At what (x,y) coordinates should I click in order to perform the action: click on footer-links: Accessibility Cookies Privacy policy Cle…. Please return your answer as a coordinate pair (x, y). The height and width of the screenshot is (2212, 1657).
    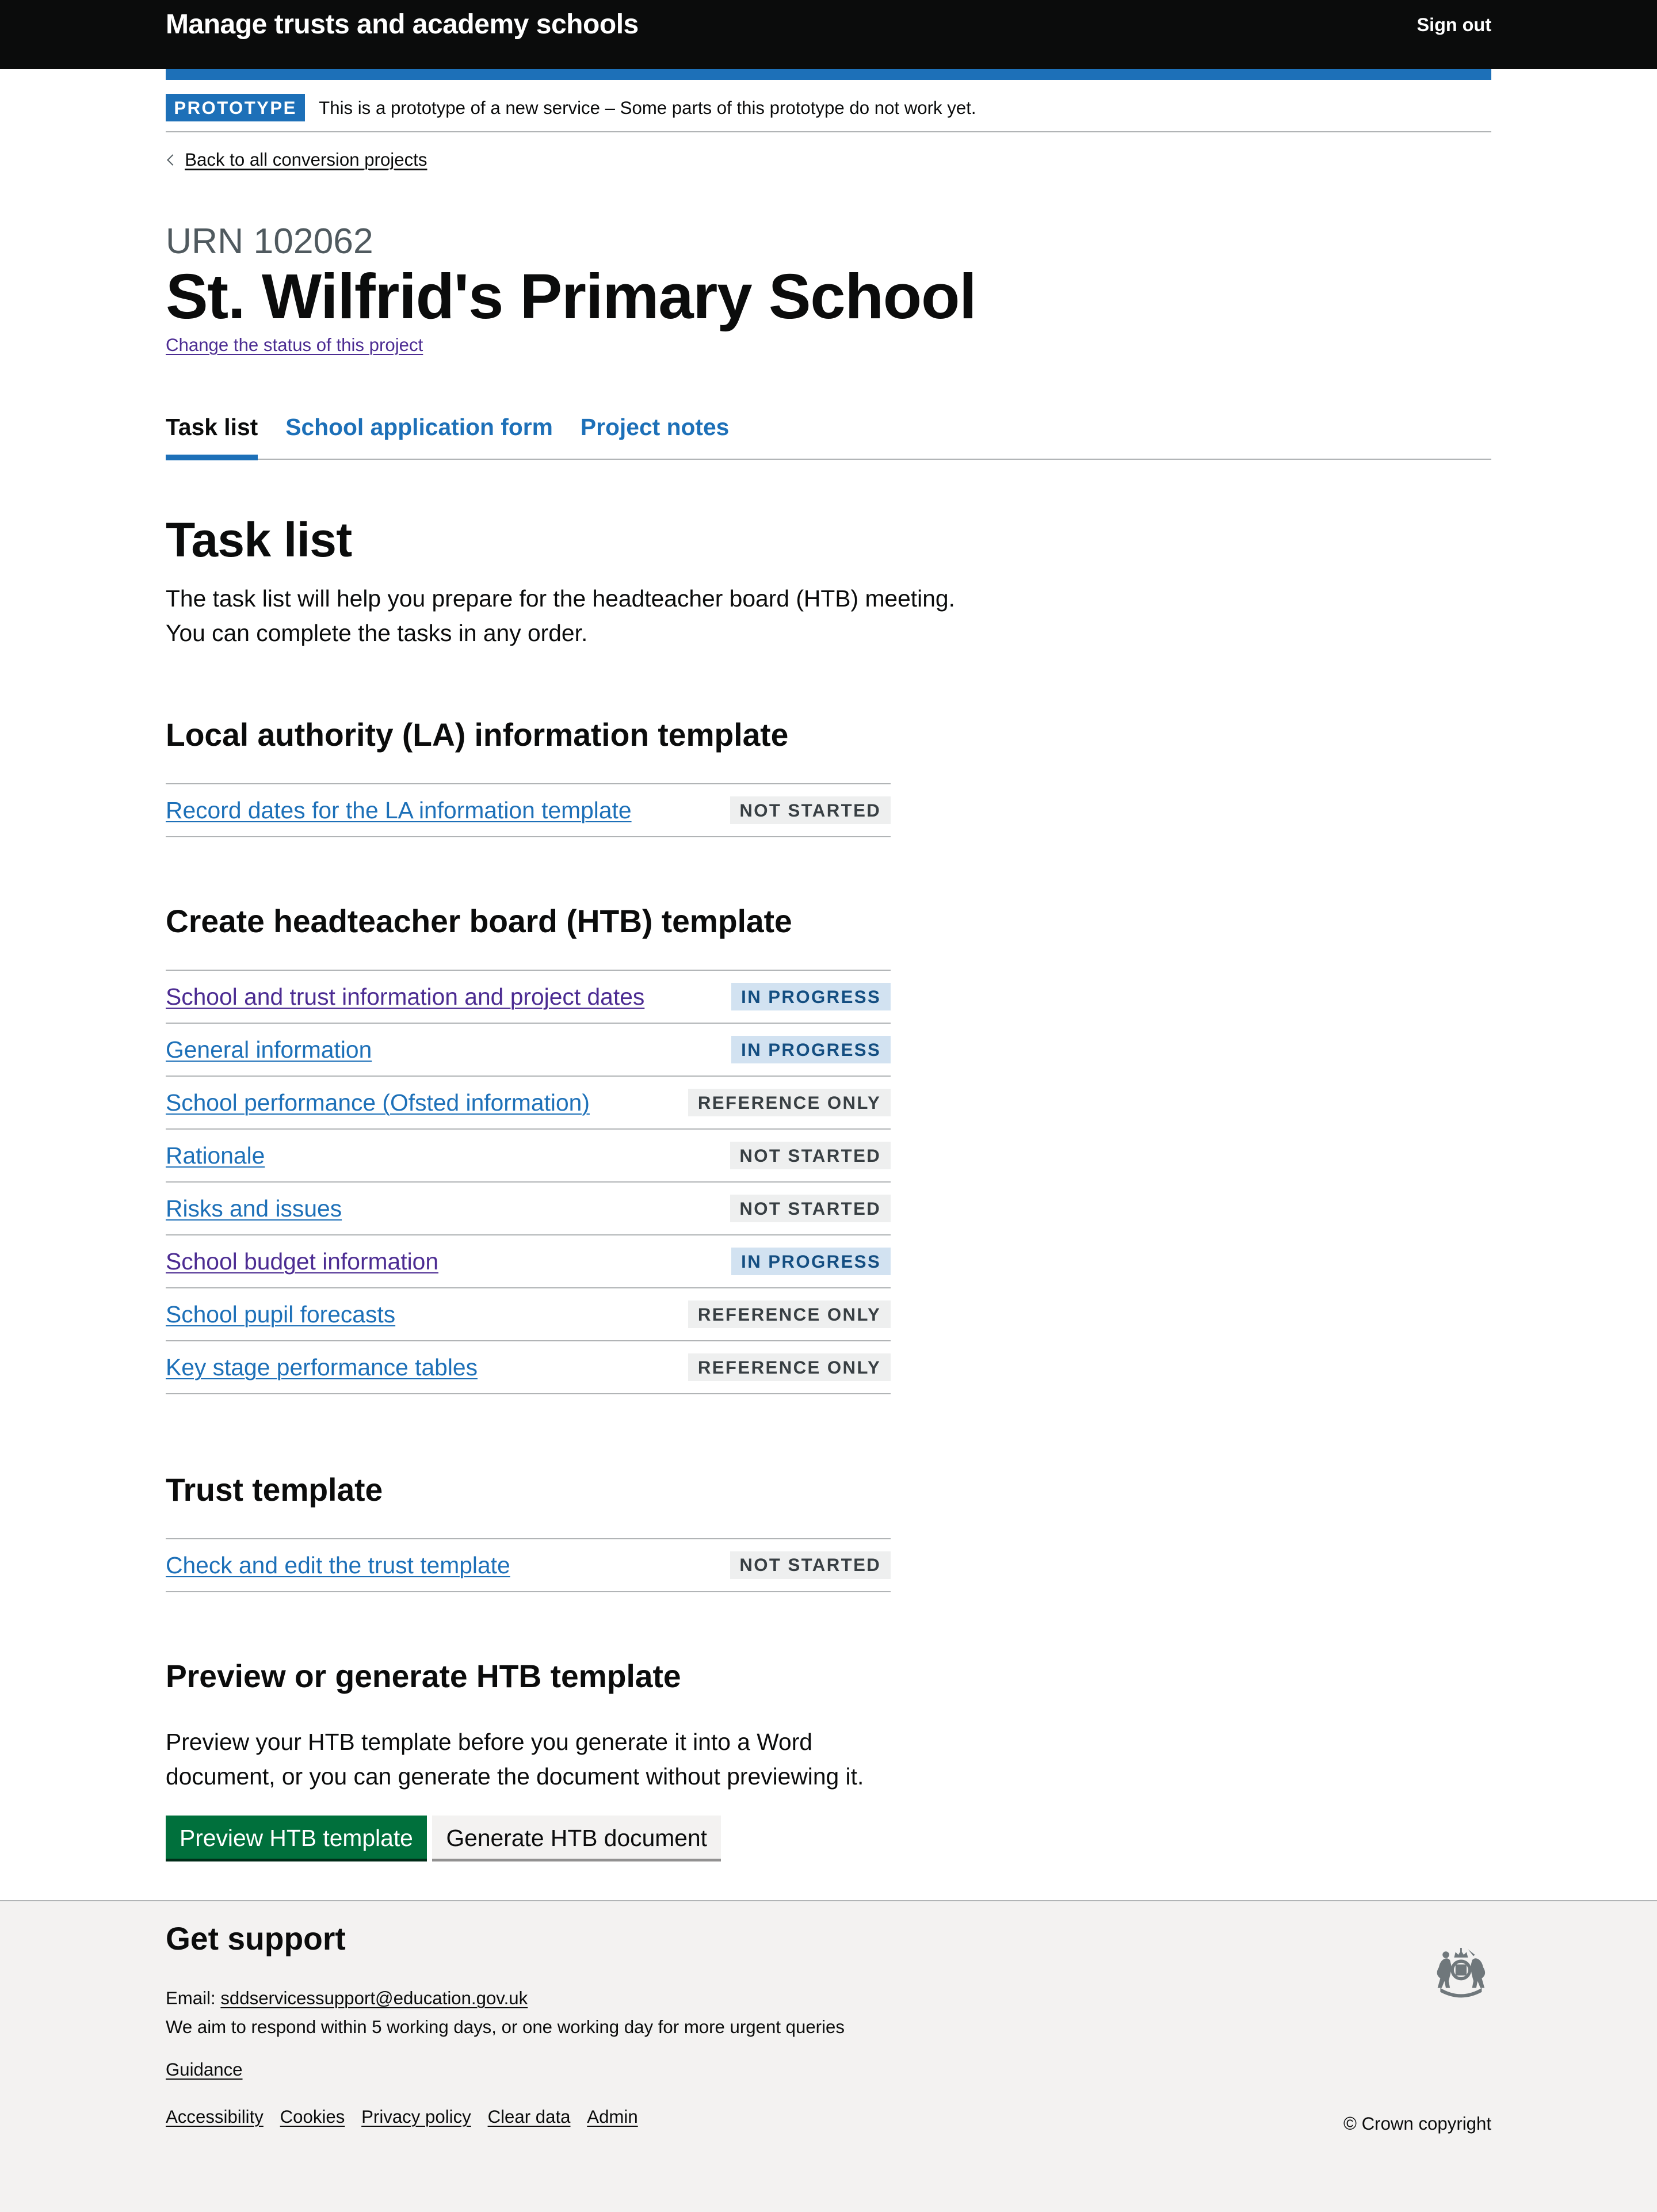
    Looking at the image, I should click on (402, 2117).